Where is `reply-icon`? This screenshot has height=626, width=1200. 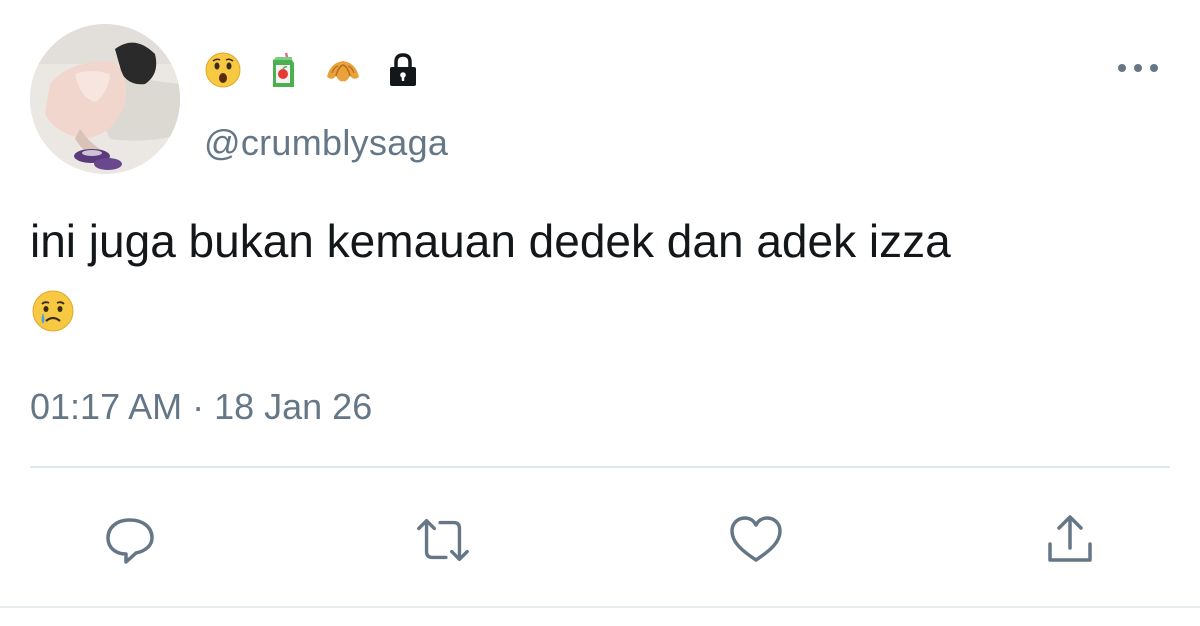 reply-icon is located at coordinates (130, 541).